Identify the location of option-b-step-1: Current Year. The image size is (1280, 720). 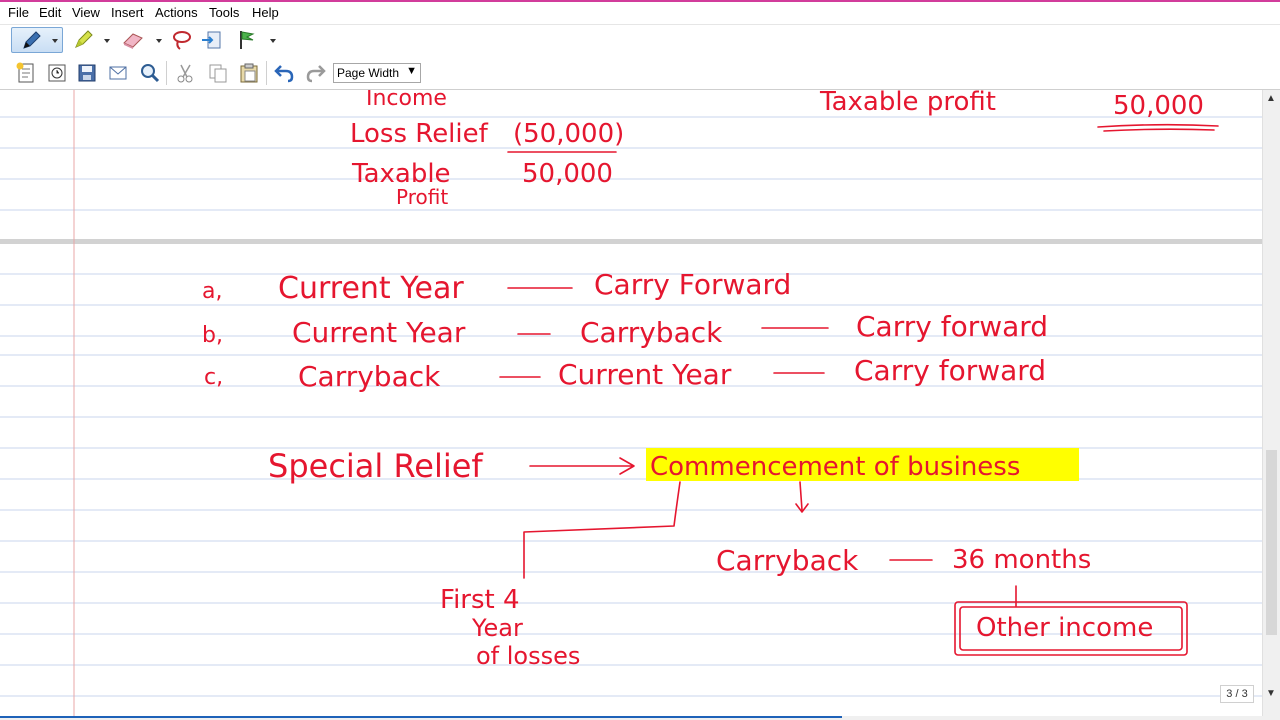
(379, 332).